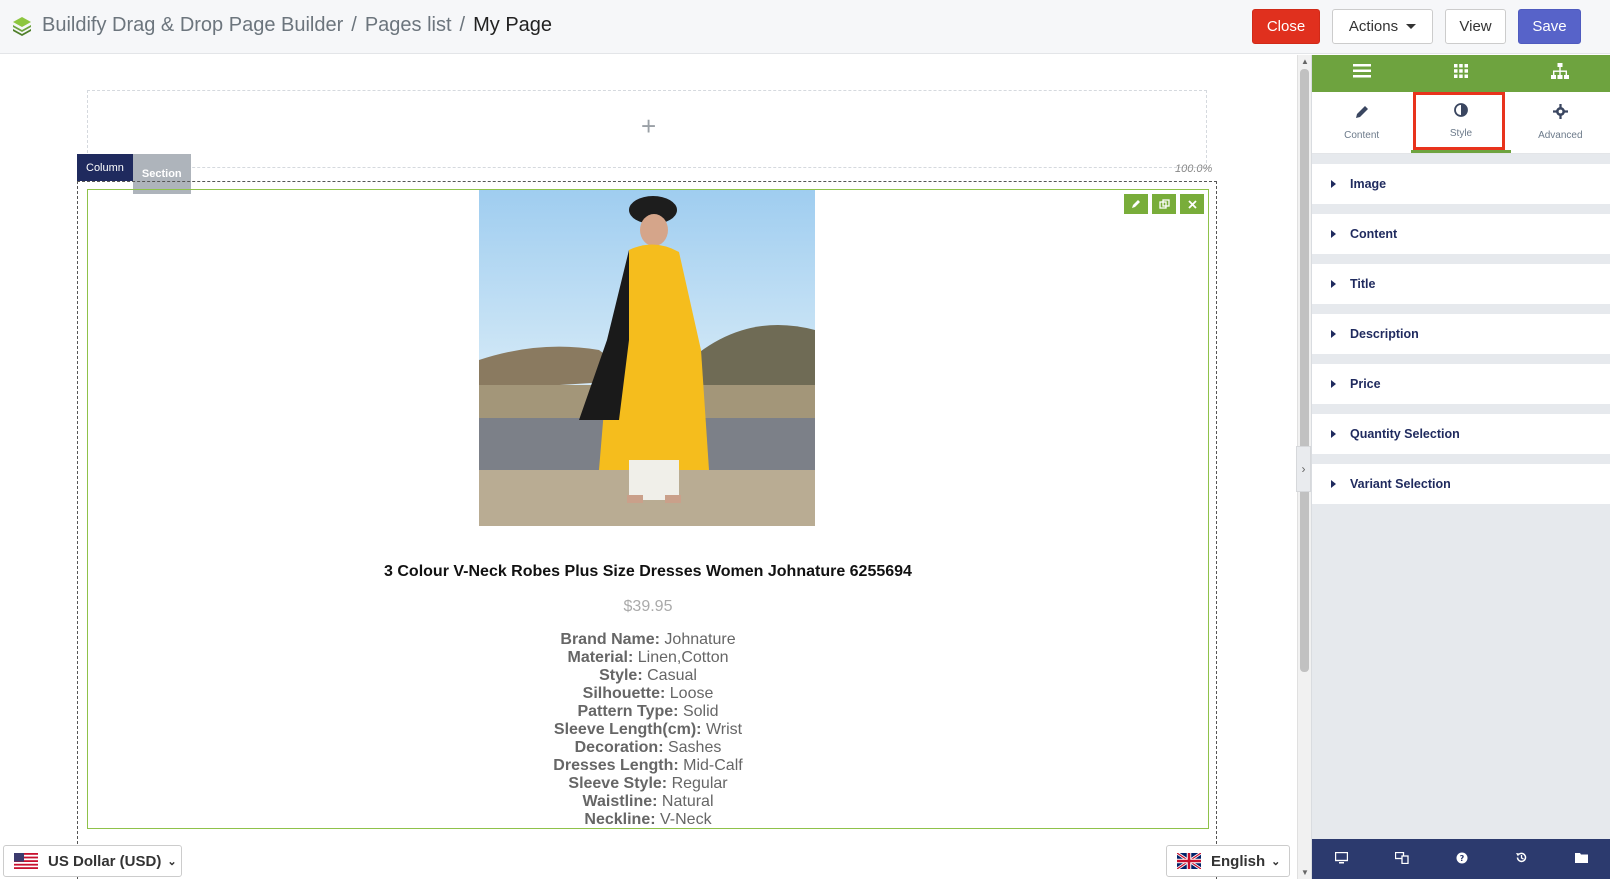  What do you see at coordinates (1304, 370) in the screenshot?
I see `scrollbar-thumb` at bounding box center [1304, 370].